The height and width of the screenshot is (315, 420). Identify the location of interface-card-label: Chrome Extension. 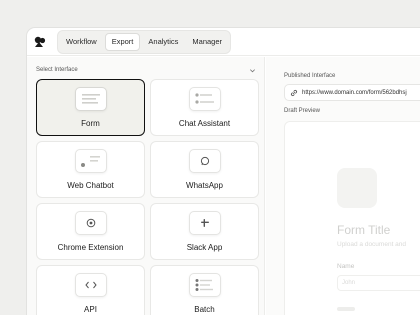
(90, 247).